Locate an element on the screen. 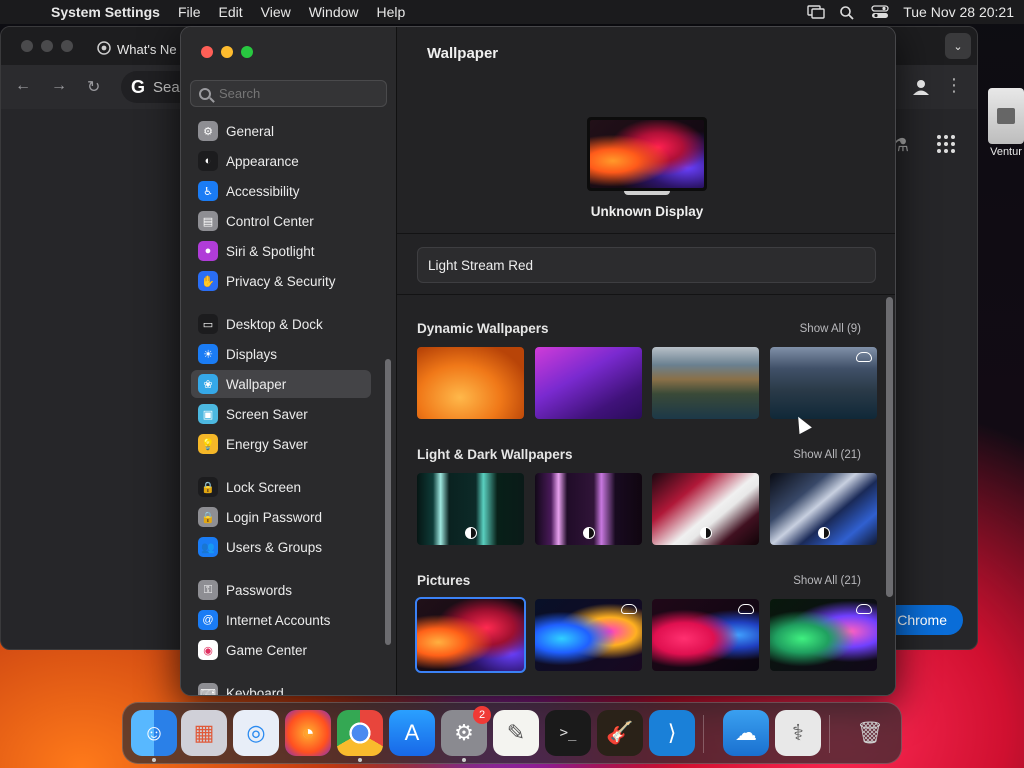 This screenshot has width=1024, height=768. firefox-icon: ◔ is located at coordinates (308, 732).